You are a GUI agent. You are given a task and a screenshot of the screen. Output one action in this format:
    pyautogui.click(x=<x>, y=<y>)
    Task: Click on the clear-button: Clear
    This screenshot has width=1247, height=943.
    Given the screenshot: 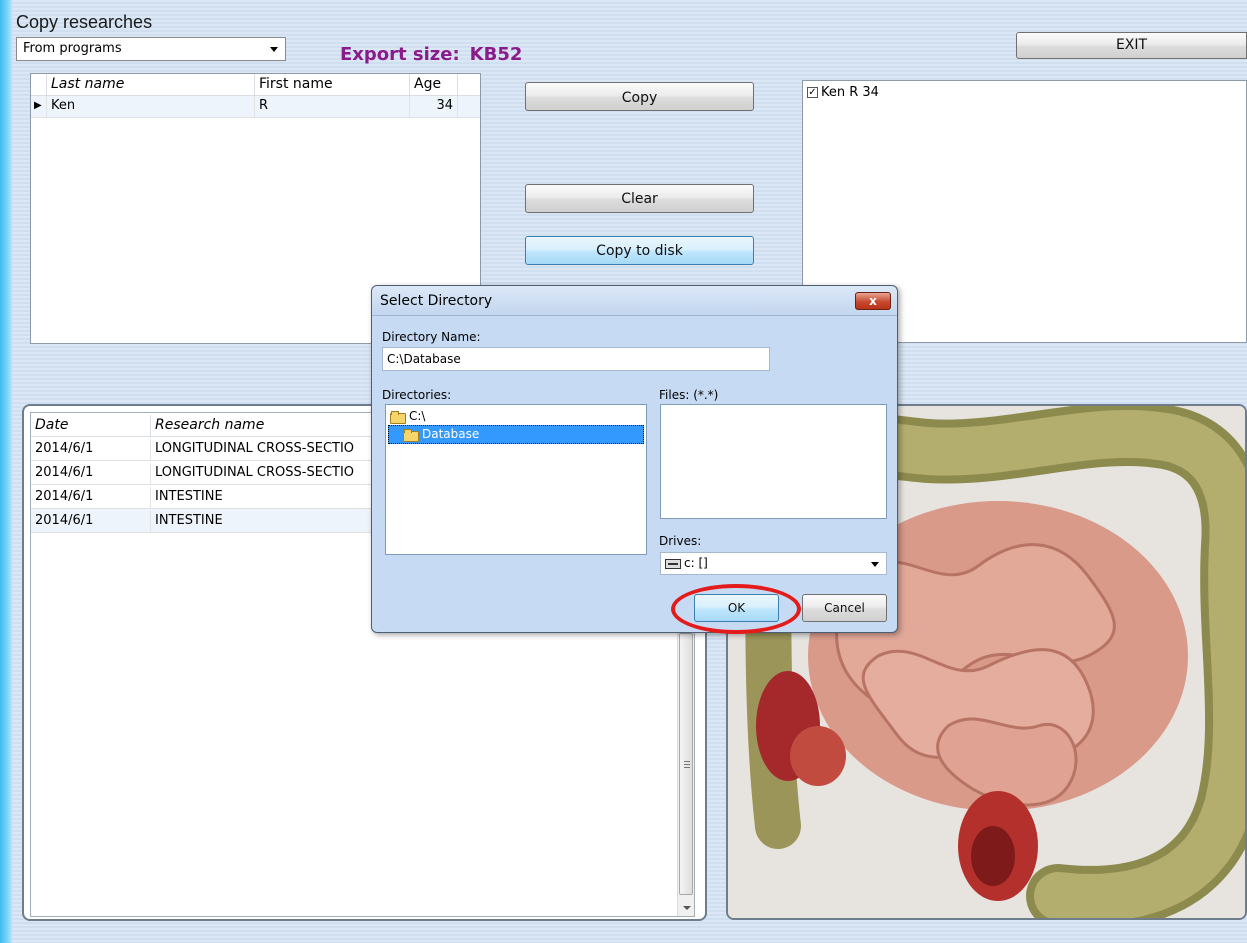 What is the action you would take?
    pyautogui.click(x=639, y=198)
    